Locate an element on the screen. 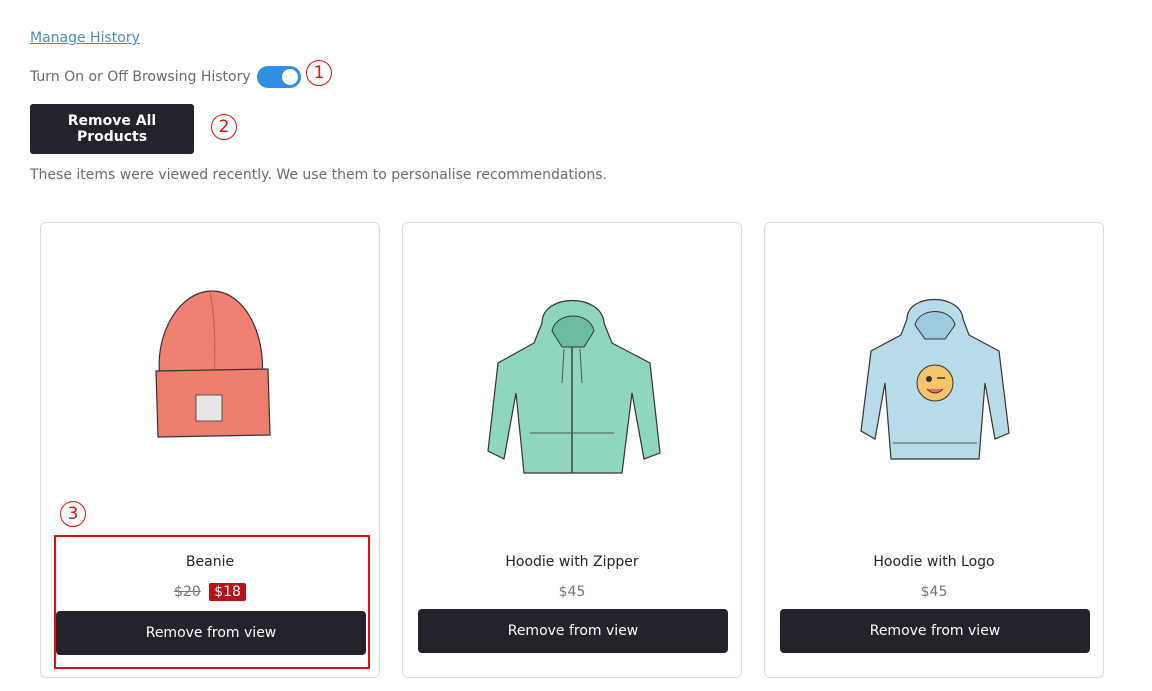  toggle-label: Turn On or Off Browsing History is located at coordinates (140, 77).